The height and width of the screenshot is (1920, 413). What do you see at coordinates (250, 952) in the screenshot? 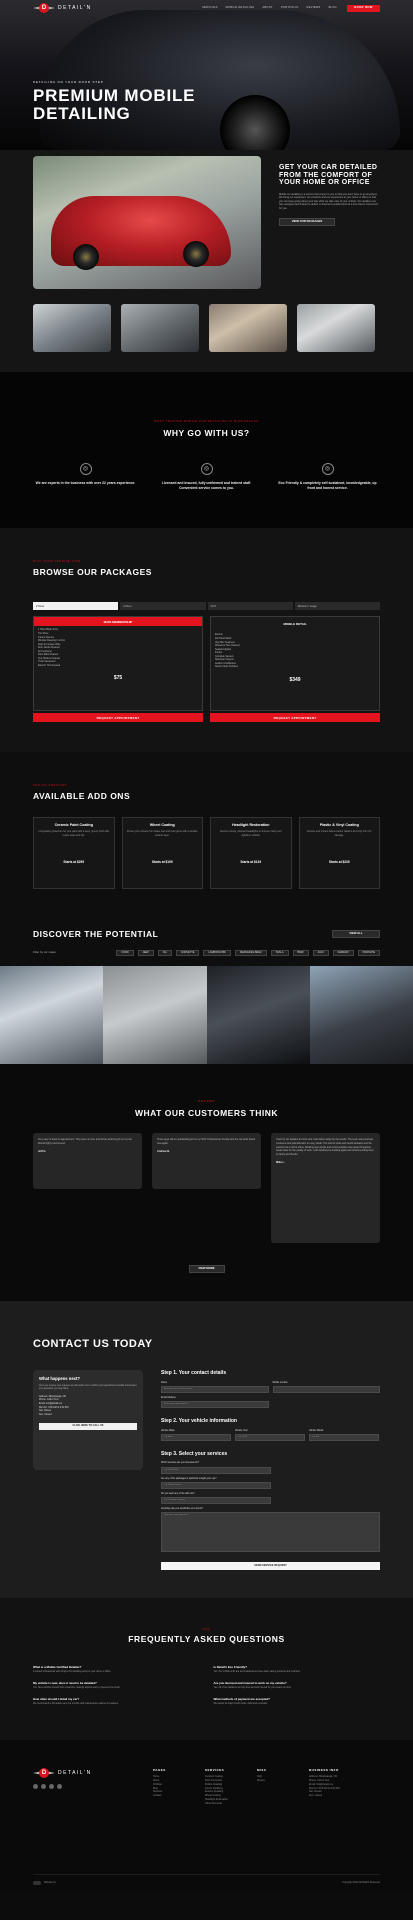
I see `filter-mercedes: MERCEDES-BENZ` at bounding box center [250, 952].